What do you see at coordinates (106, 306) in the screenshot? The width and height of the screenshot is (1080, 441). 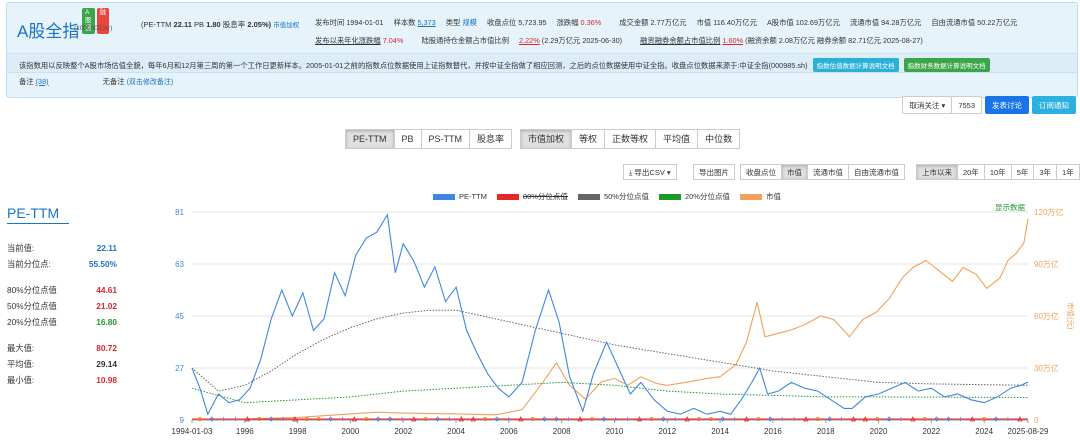 I see `p50-value: 21.02` at bounding box center [106, 306].